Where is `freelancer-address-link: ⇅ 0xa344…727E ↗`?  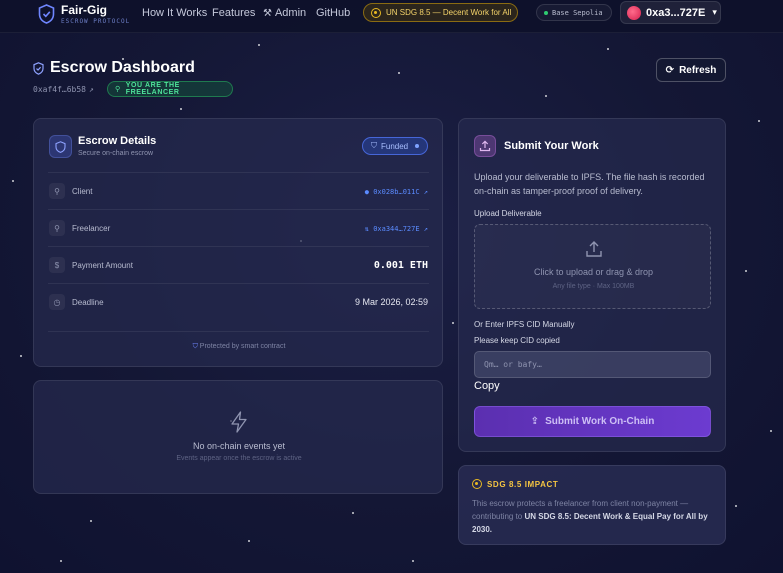 freelancer-address-link: ⇅ 0xa344…727E ↗ is located at coordinates (396, 229).